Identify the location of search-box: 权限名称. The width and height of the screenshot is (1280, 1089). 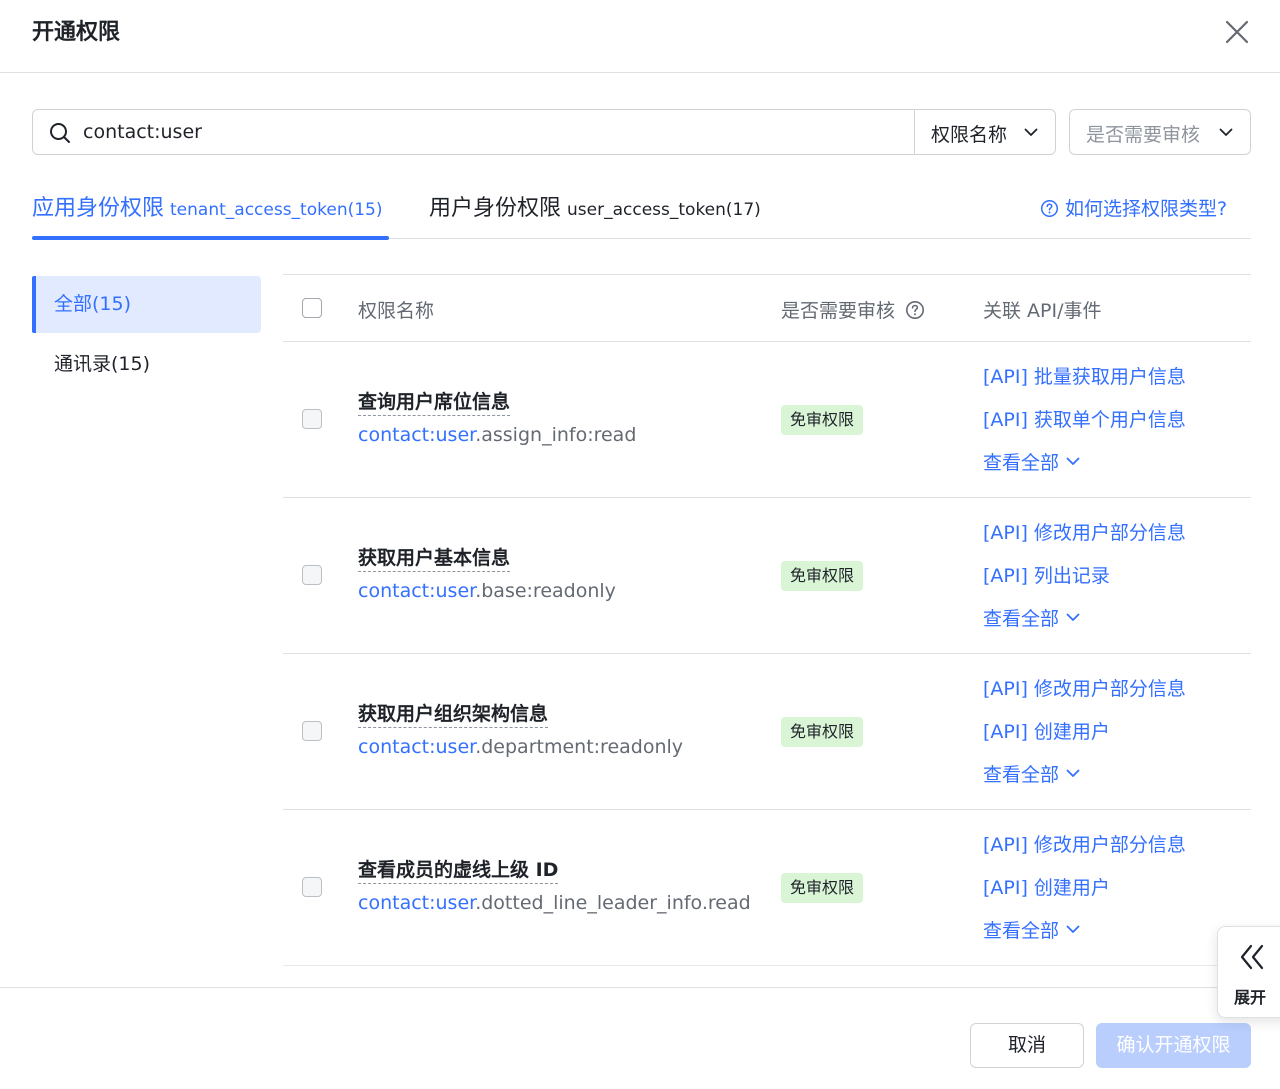
(544, 132).